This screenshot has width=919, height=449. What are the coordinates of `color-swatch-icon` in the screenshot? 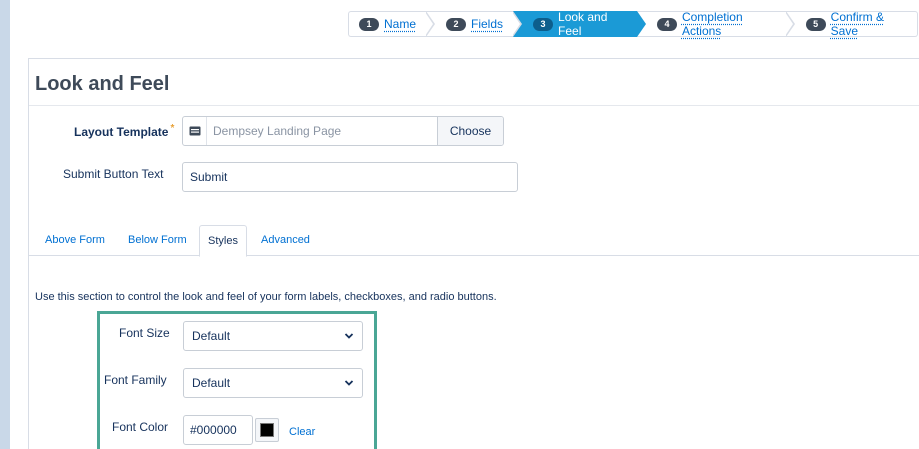 It's located at (267, 430).